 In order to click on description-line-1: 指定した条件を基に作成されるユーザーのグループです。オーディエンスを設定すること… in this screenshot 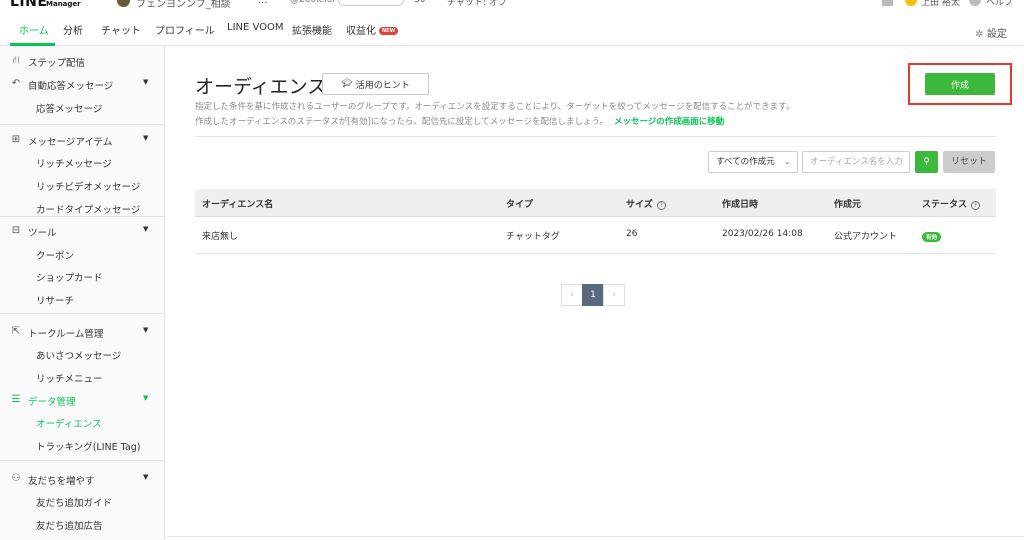, I will do `click(495, 107)`.